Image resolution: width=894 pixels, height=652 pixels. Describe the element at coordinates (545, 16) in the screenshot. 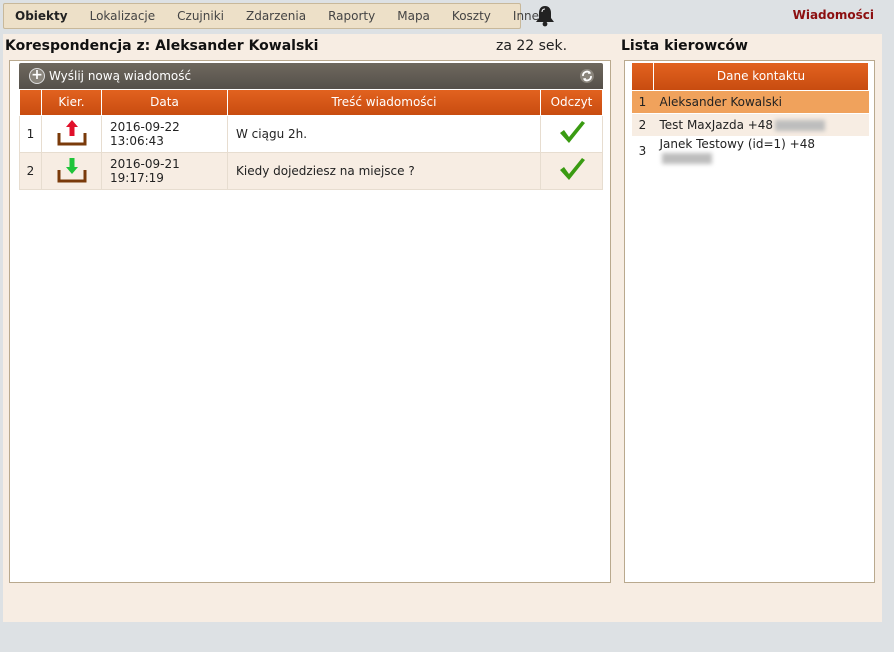

I see `bell-icon` at that location.